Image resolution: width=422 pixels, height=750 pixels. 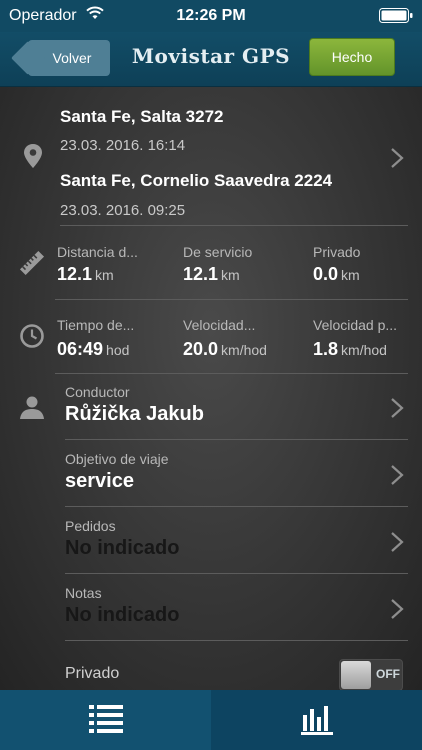 I want to click on start-time: 23.03. 2016. 09:25, so click(x=123, y=210).